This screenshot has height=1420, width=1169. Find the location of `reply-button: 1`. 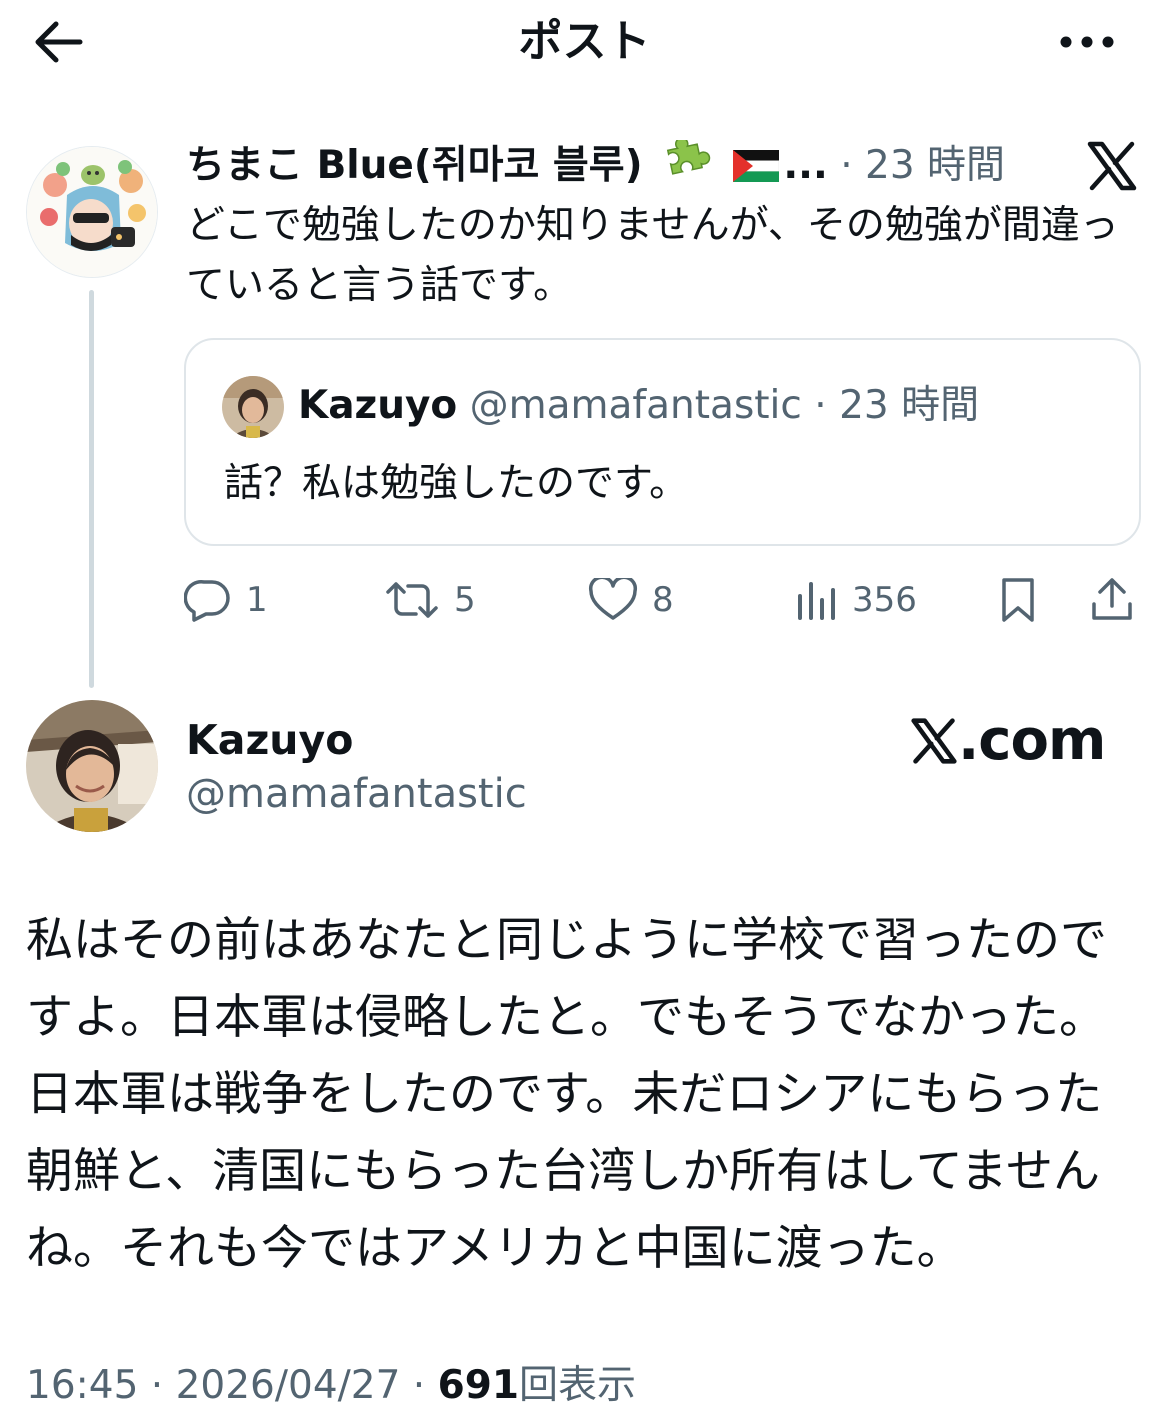

reply-button: 1 is located at coordinates (226, 600).